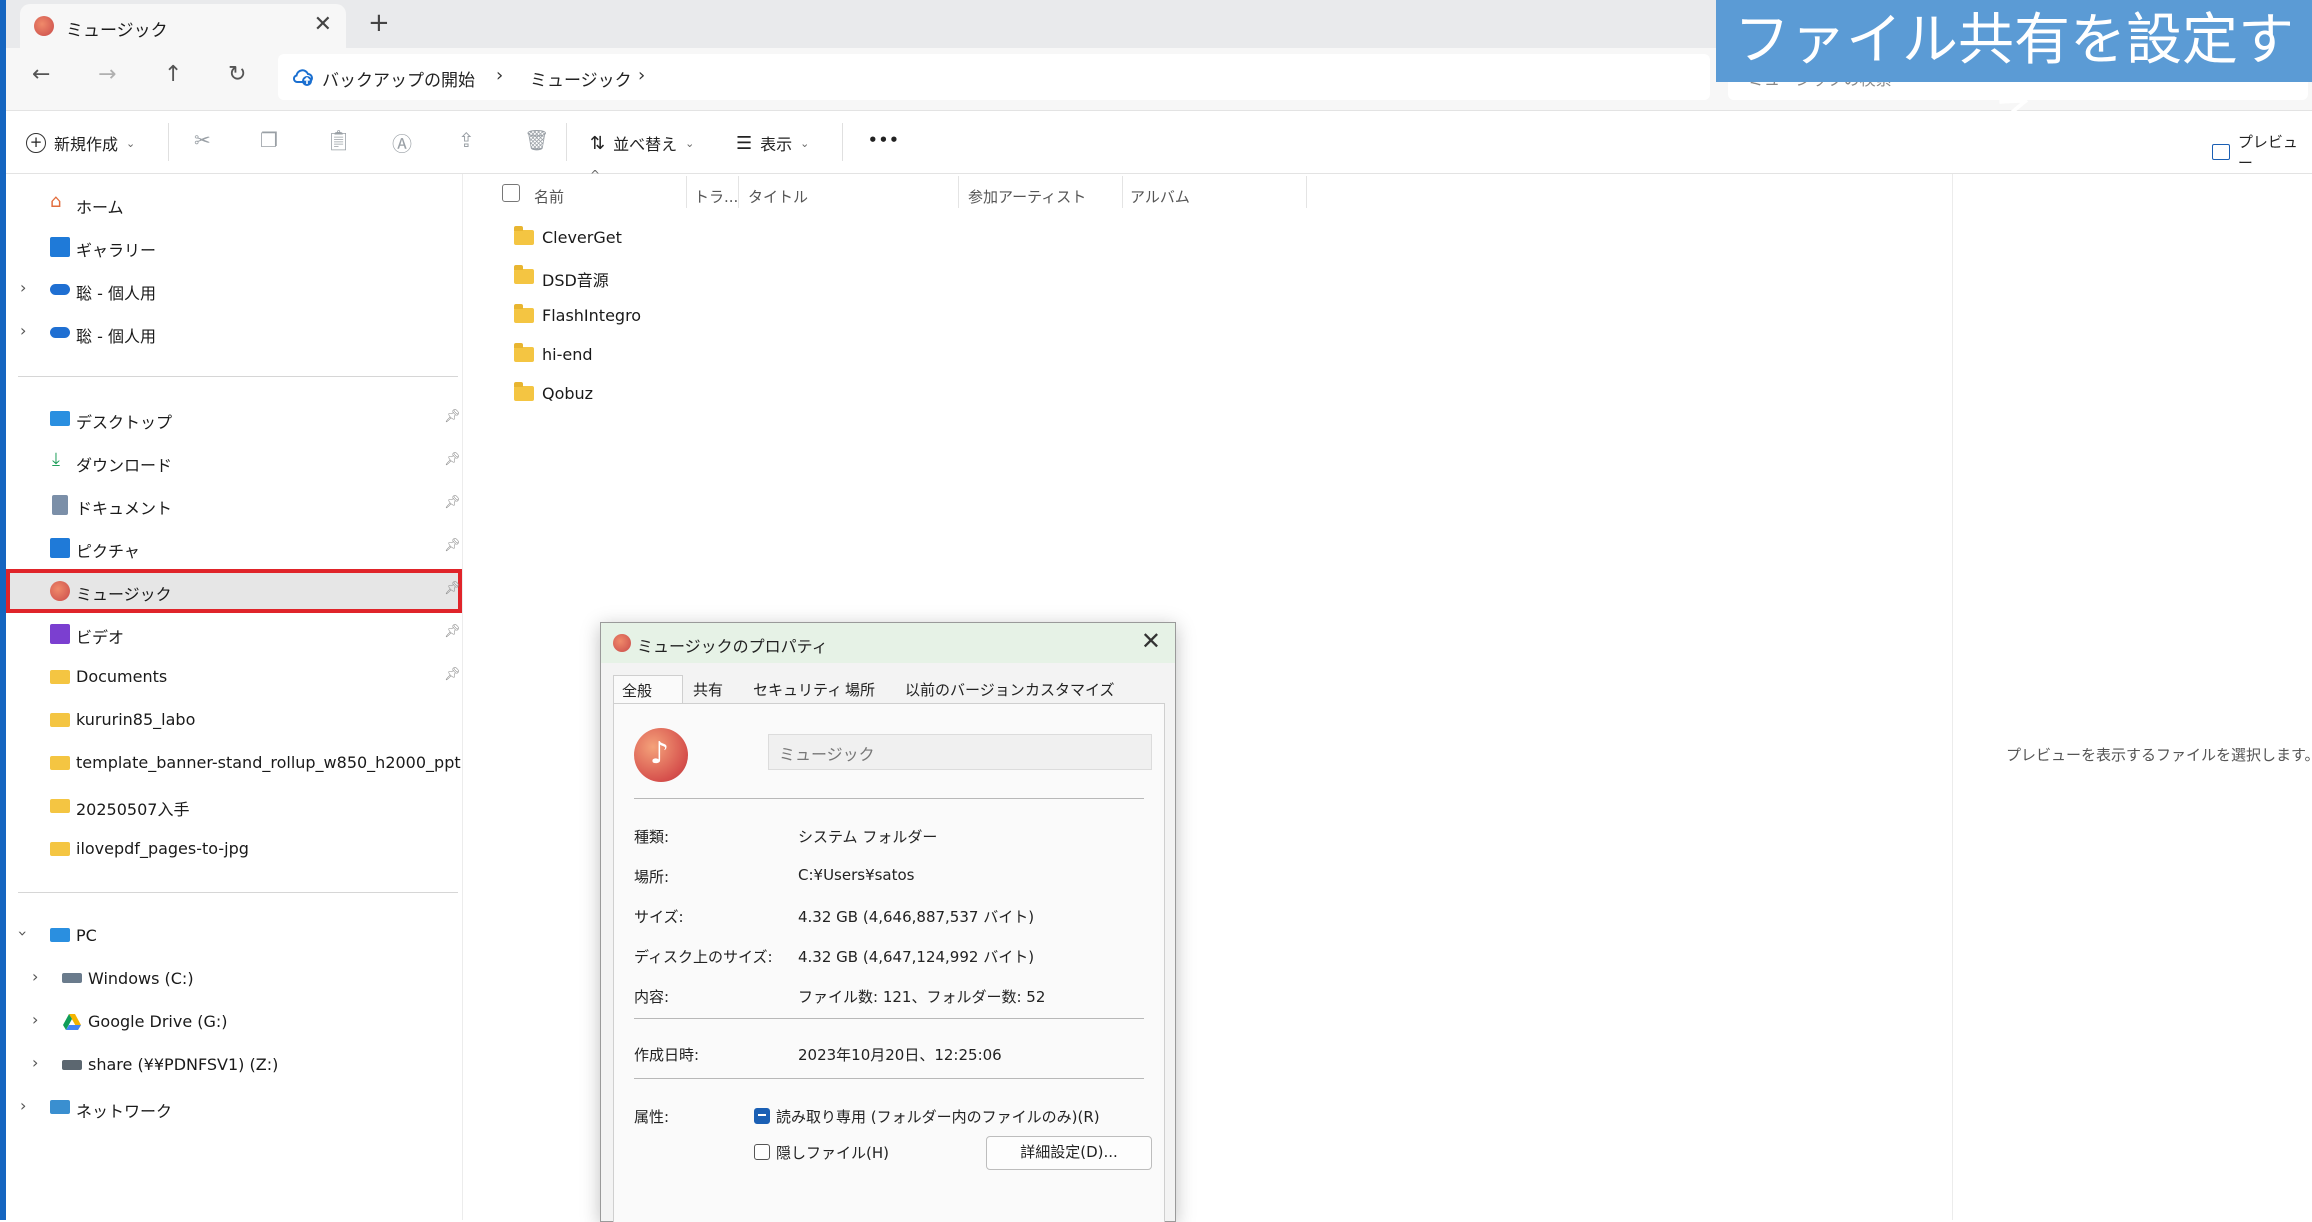 The width and height of the screenshot is (2312, 1222). What do you see at coordinates (86, 144) in the screenshot?
I see `new-label: 新規作成` at bounding box center [86, 144].